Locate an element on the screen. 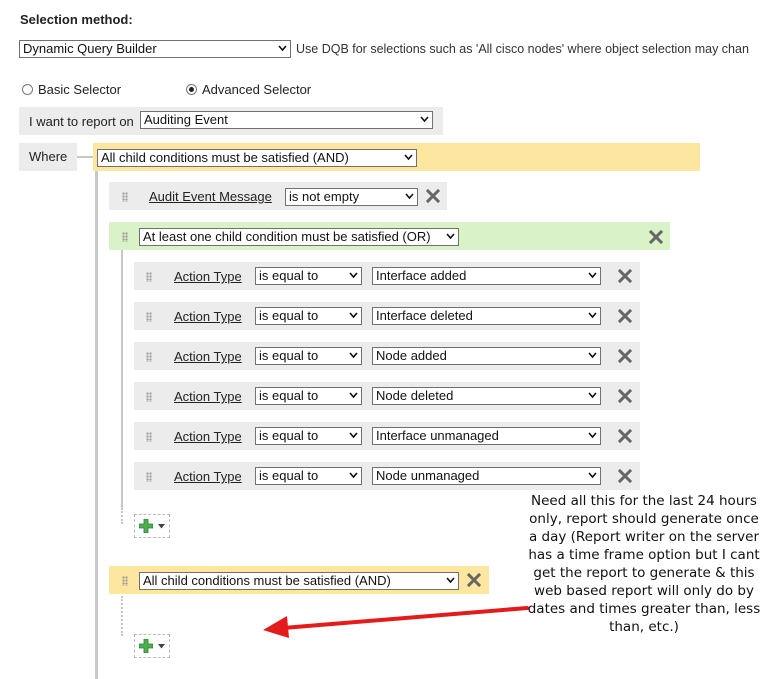 This screenshot has height=679, width=765. condition-value: Interface deleted is located at coordinates (424, 315).